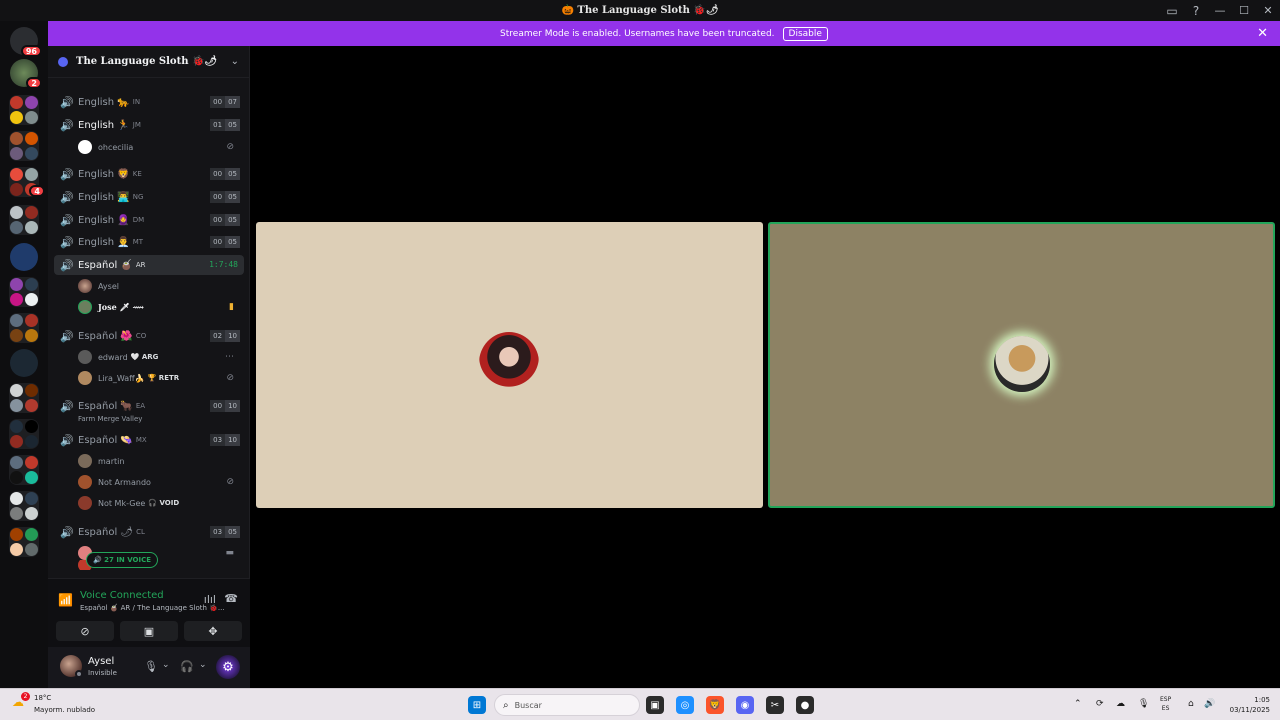 The height and width of the screenshot is (720, 1280). Describe the element at coordinates (1196, 10) in the screenshot. I see `help-icon: ?` at that location.